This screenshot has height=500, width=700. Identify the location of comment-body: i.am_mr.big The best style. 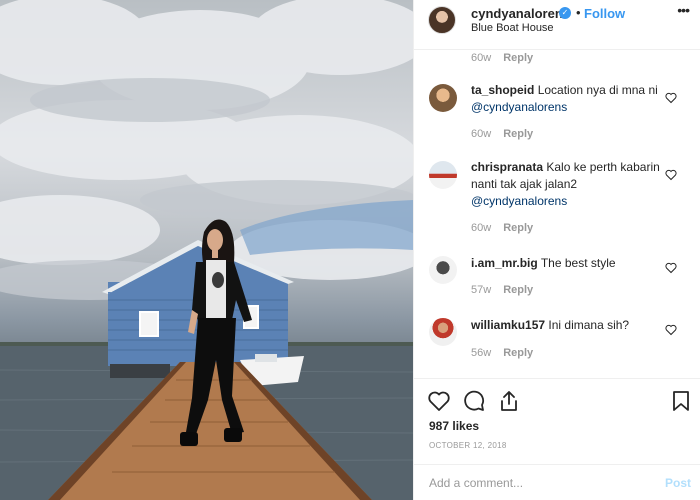
(566, 263).